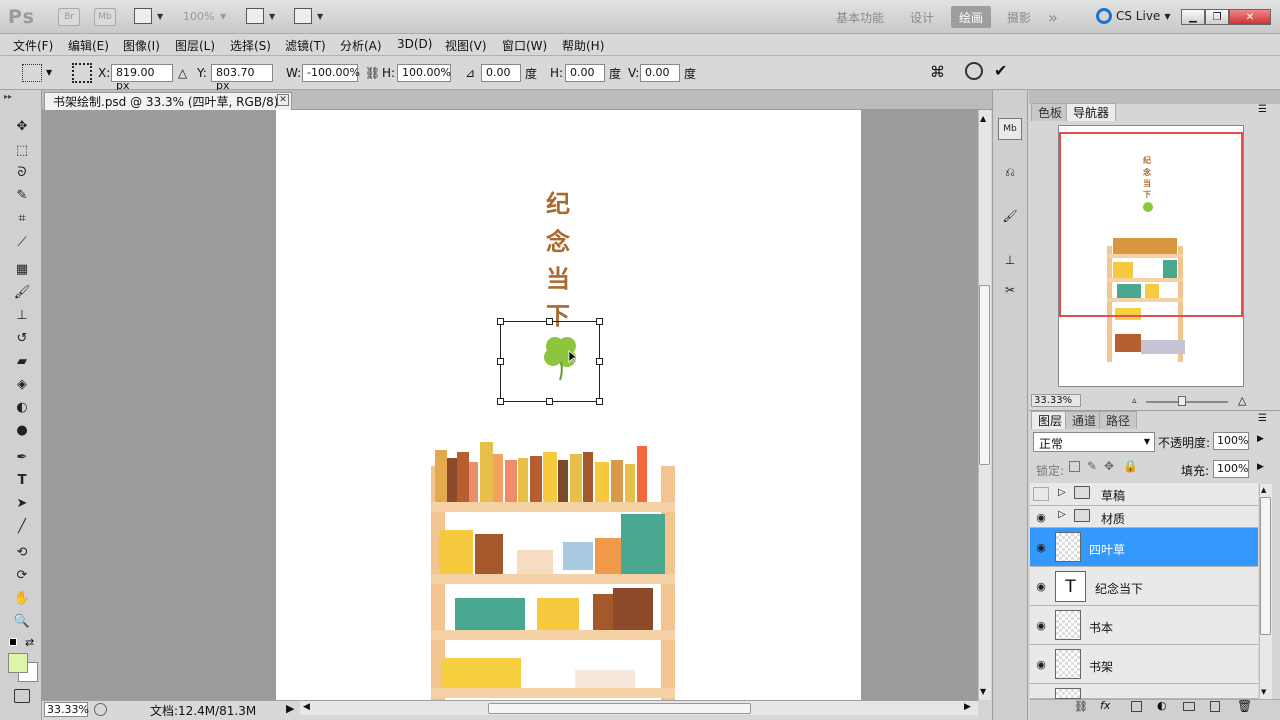 This screenshot has width=1280, height=720. Describe the element at coordinates (1215, 706) in the screenshot. I see `new-layer-icon` at that location.